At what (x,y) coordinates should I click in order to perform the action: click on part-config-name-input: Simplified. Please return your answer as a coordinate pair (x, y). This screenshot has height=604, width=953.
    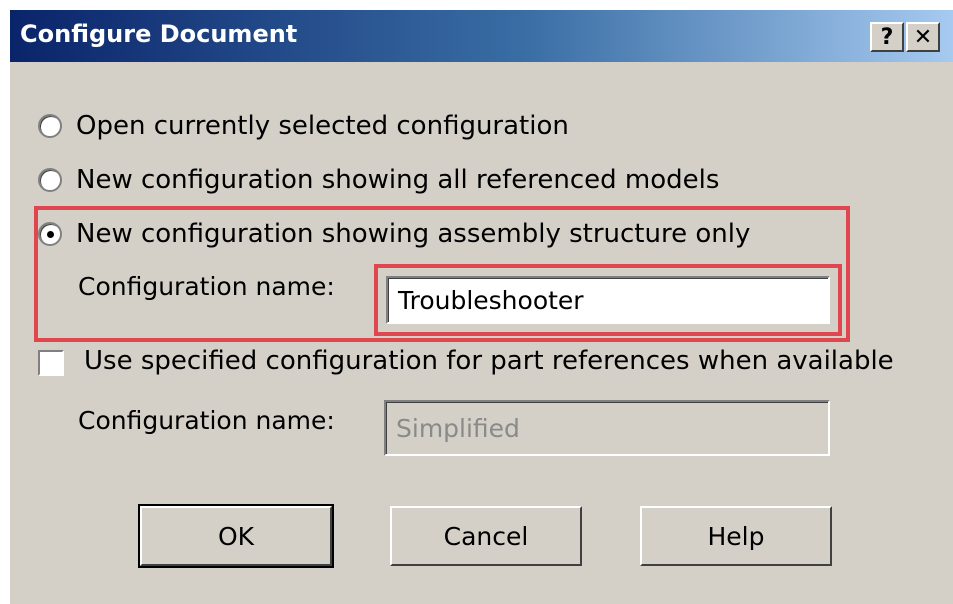
    Looking at the image, I should click on (607, 428).